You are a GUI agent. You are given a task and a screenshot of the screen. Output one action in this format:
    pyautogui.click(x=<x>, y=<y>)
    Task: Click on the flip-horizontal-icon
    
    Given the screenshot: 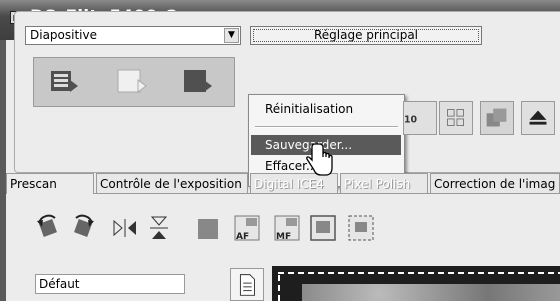 What is the action you would take?
    pyautogui.click(x=124, y=228)
    